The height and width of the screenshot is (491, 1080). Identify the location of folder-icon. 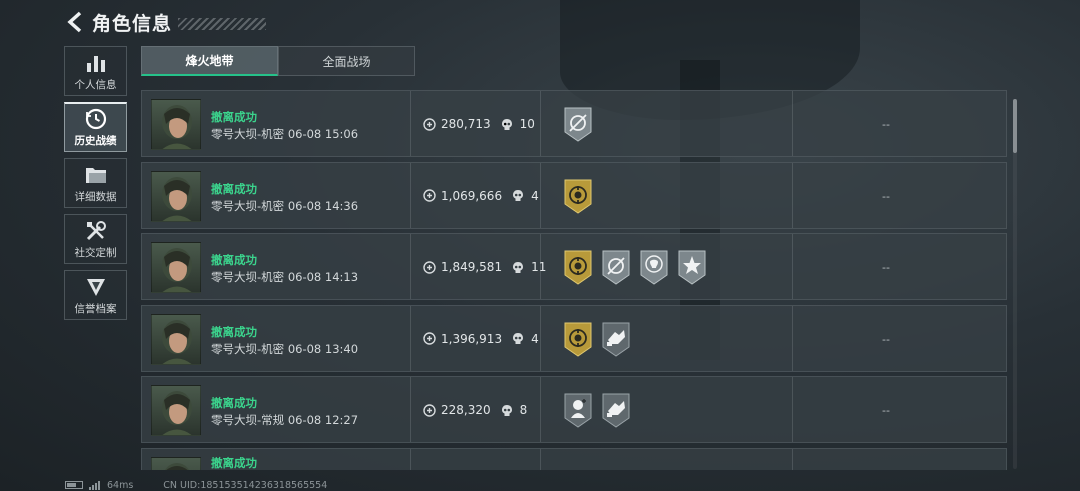
(96, 175).